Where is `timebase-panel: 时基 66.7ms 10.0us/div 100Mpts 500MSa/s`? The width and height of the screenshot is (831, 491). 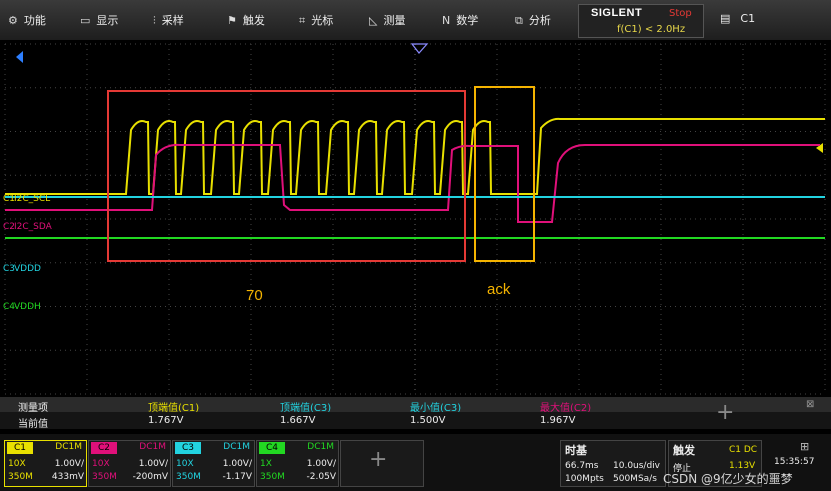 timebase-panel: 时基 66.7ms 10.0us/div 100Mpts 500MSa/s is located at coordinates (613, 463).